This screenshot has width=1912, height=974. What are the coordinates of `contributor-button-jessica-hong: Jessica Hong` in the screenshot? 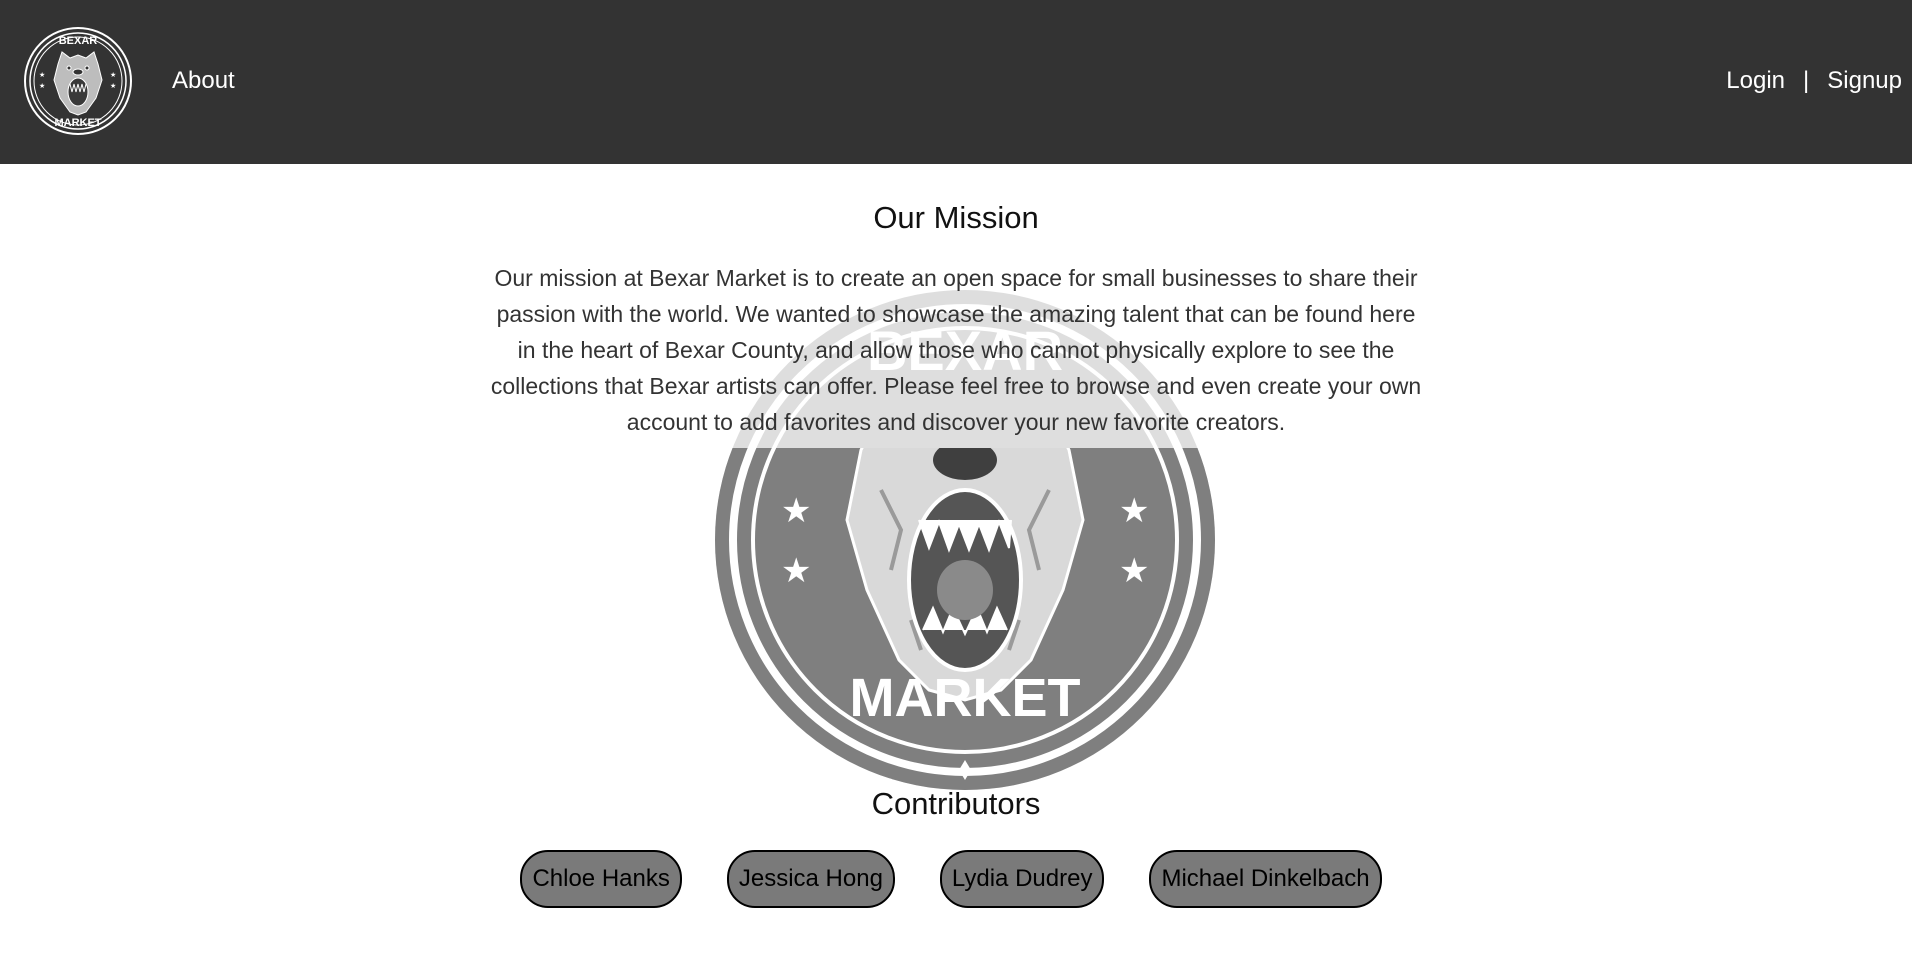 It's located at (810, 879).